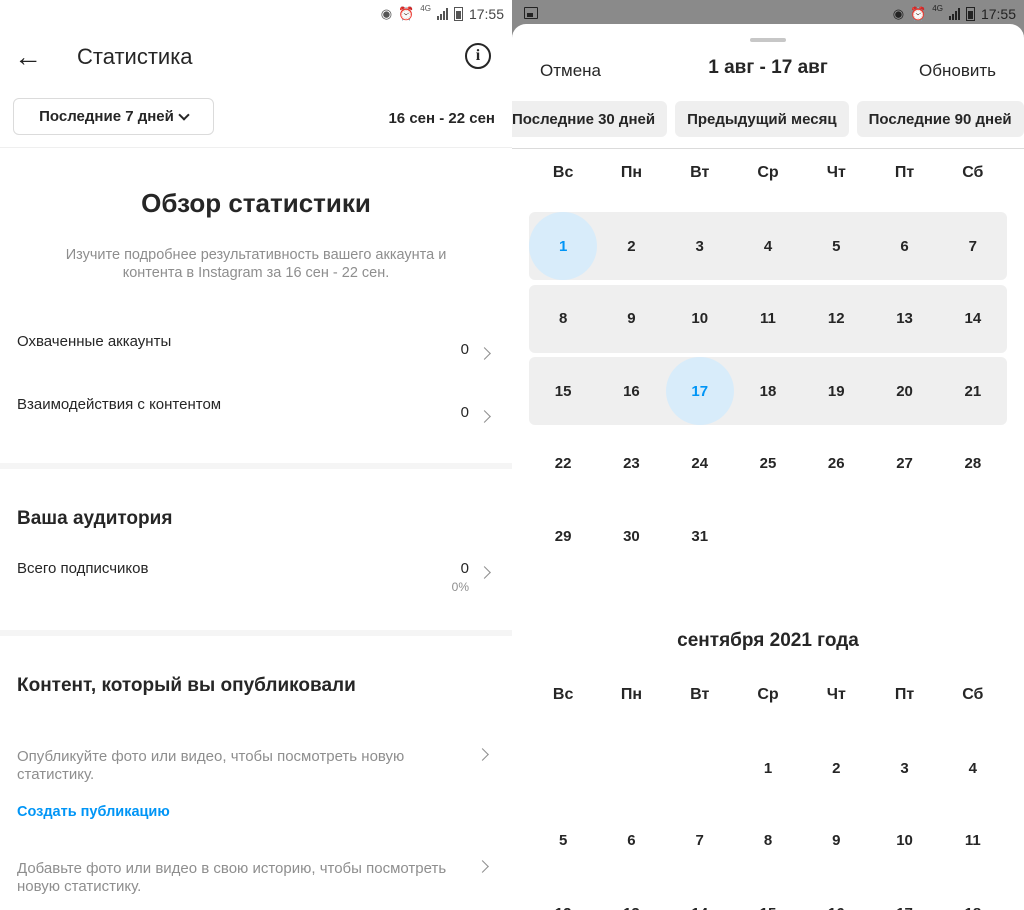  What do you see at coordinates (700, 172) in the screenshot?
I see `weekday-label: Вт` at bounding box center [700, 172].